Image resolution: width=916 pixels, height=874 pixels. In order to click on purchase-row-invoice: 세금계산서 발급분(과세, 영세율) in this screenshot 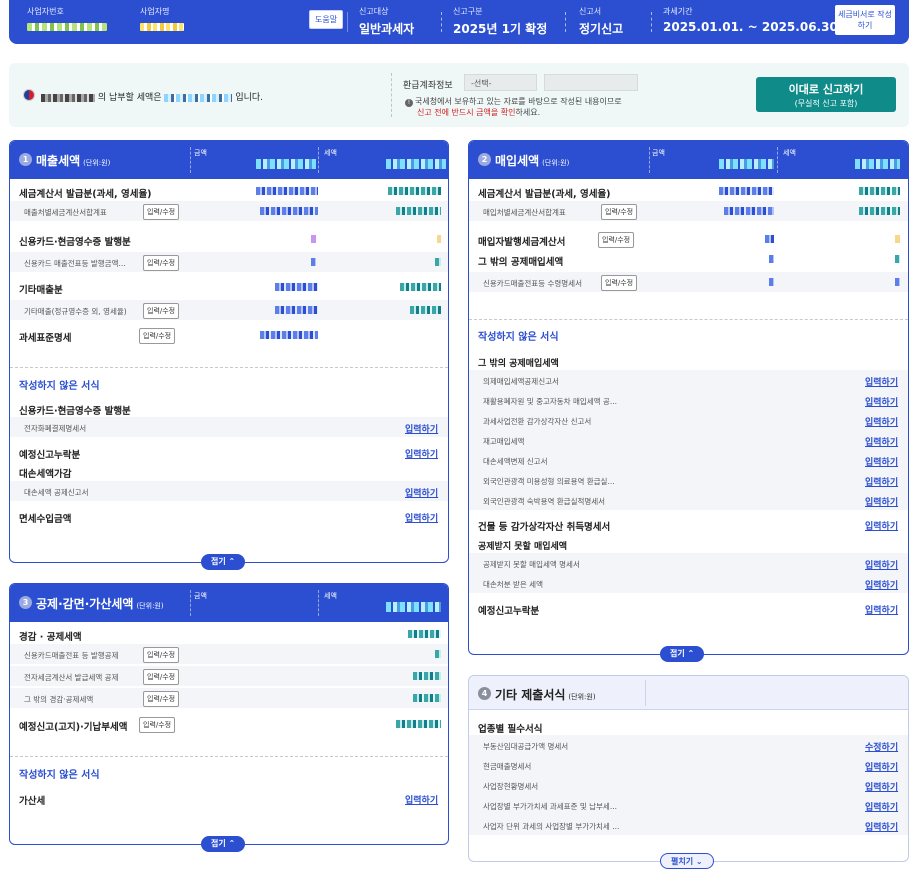, I will do `click(688, 191)`.